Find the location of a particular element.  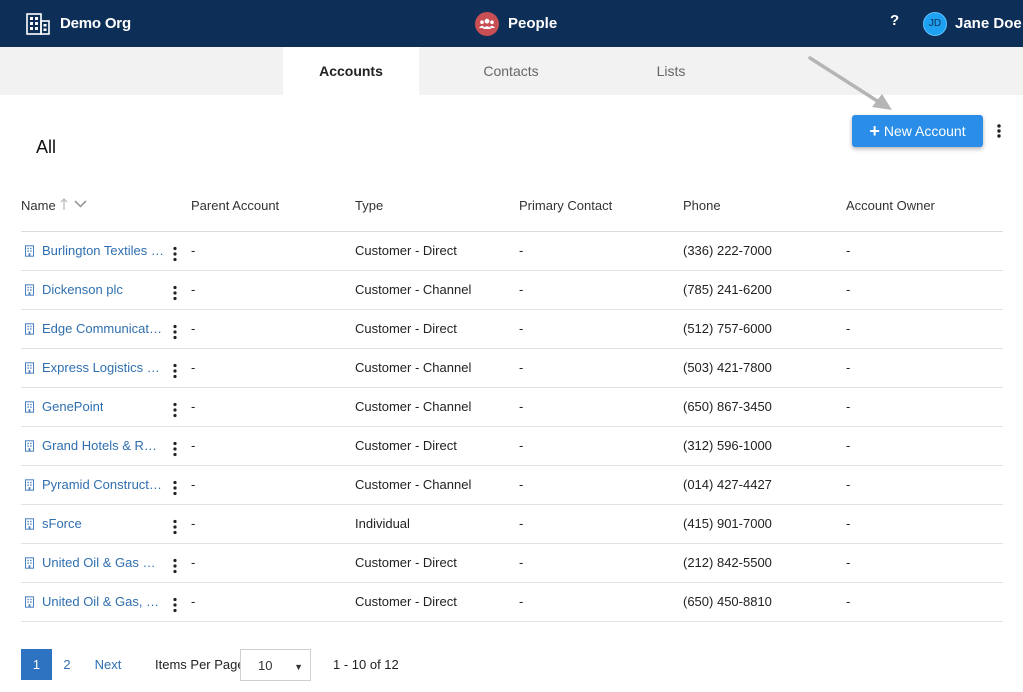

cell-name: Burlington Textiles Corp of America is located at coordinates (94, 250).